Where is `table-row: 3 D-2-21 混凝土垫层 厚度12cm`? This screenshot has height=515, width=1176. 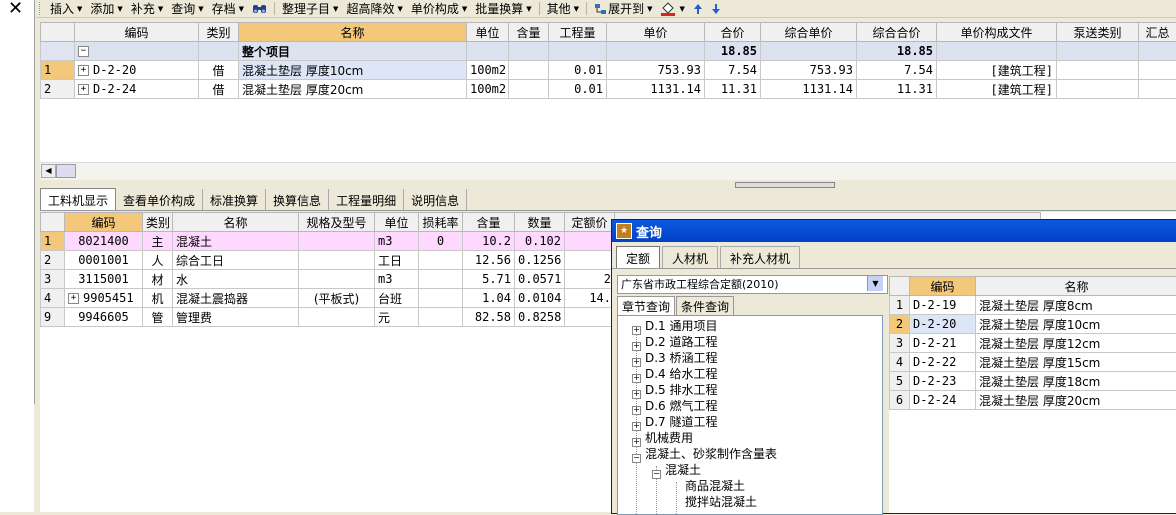
table-row: 3 D-2-21 混凝土垫层 厚度12cm is located at coordinates (1033, 343).